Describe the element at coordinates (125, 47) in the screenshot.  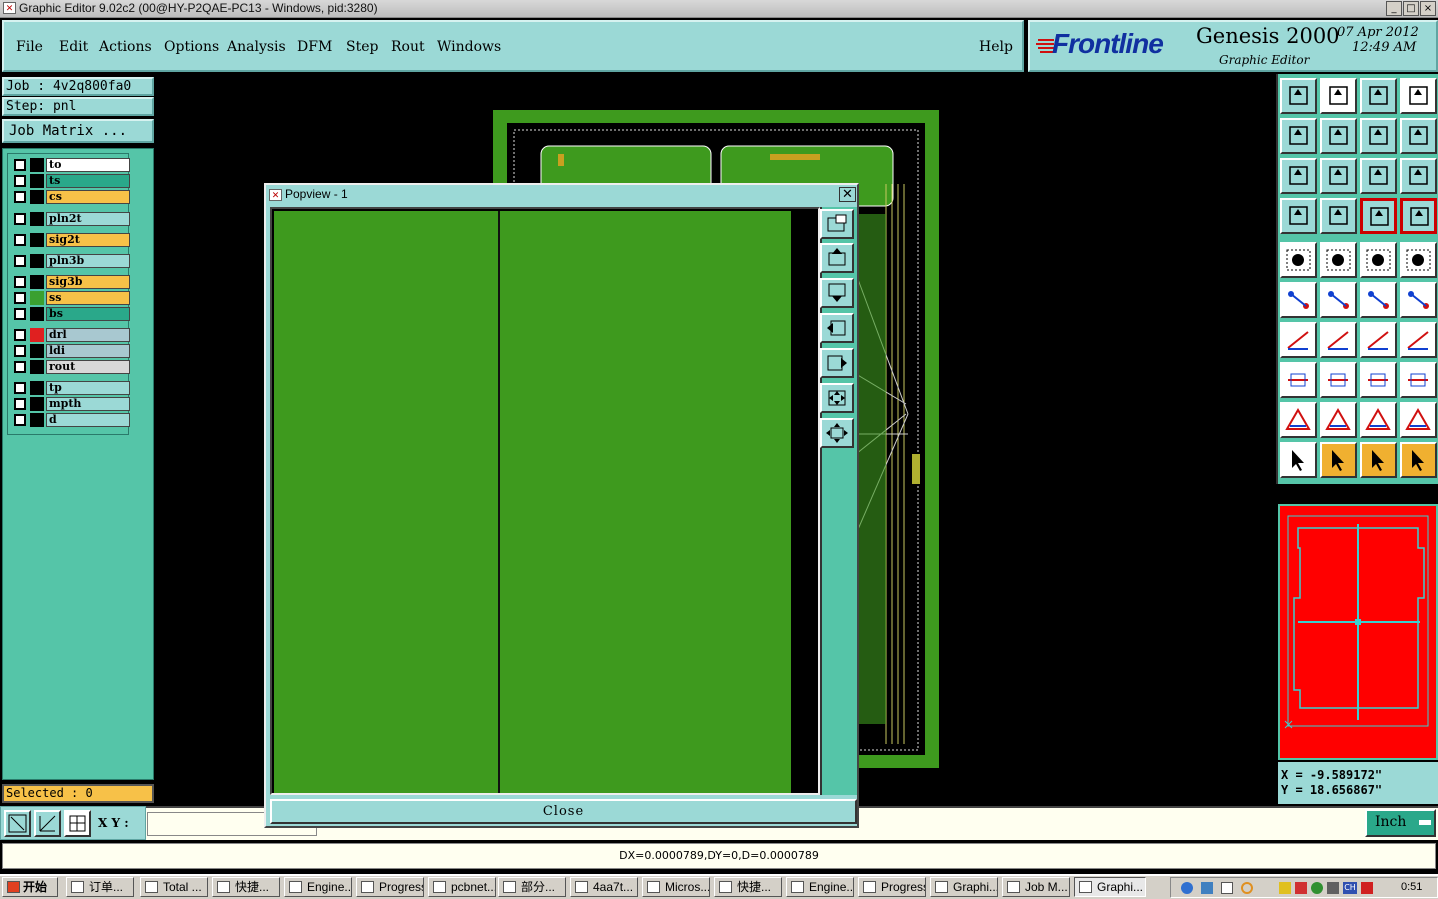
I see `menu-actions: Actions` at that location.